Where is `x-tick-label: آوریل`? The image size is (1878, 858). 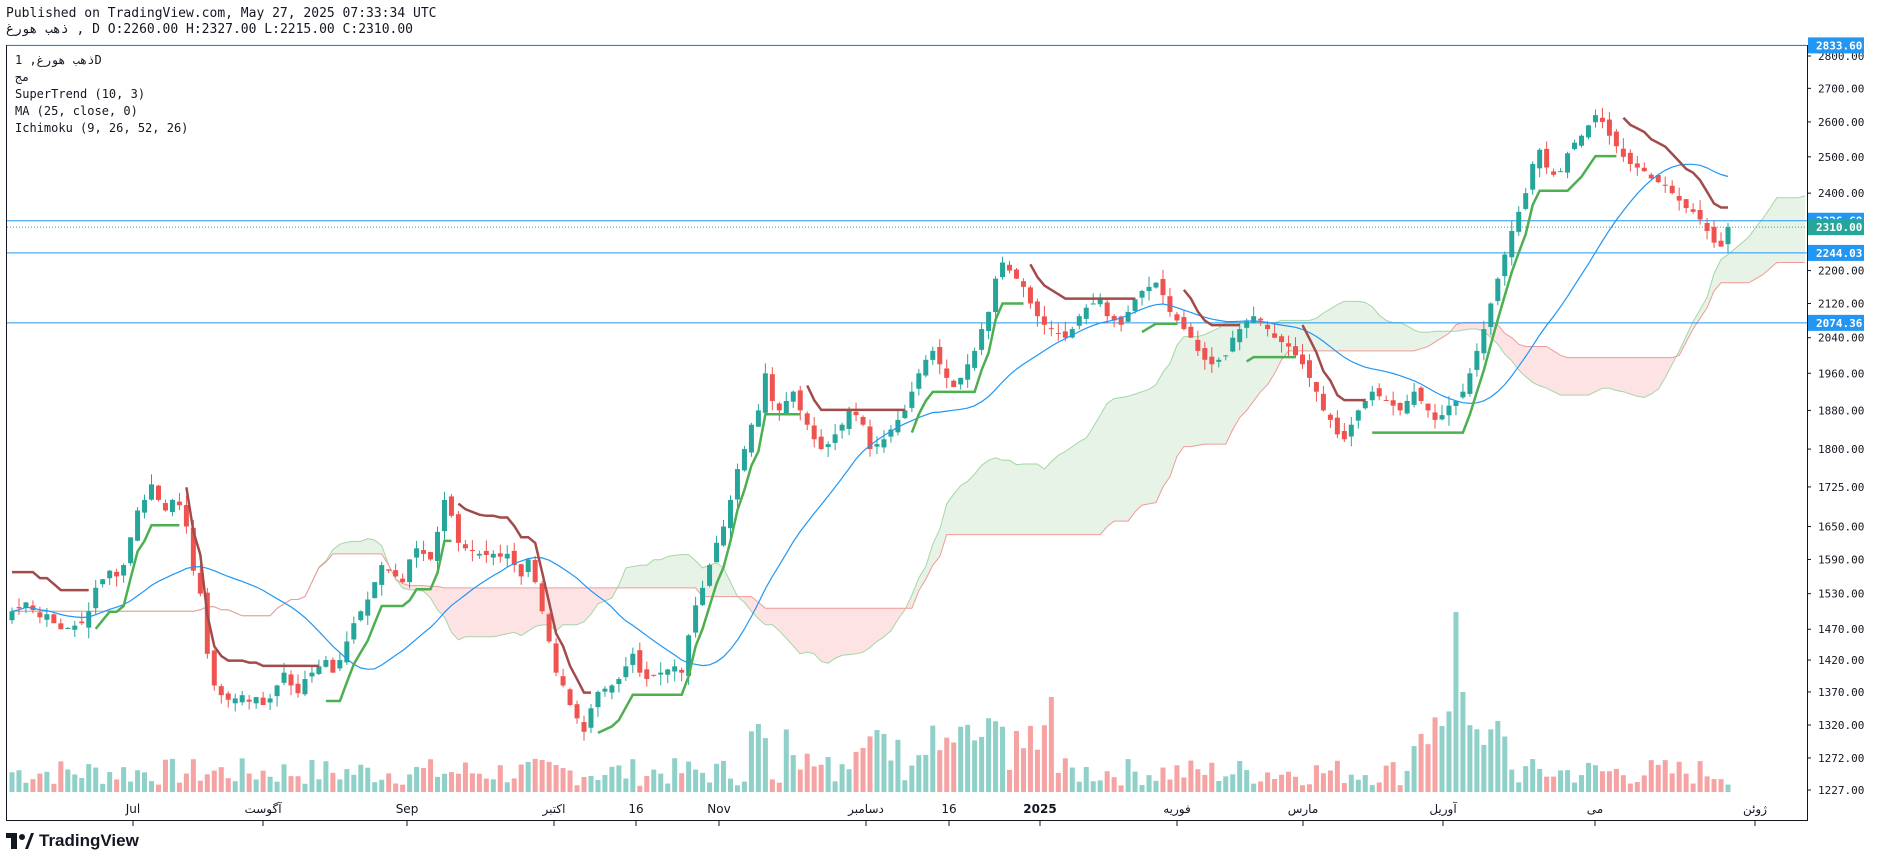
x-tick-label: آوریل is located at coordinates (1443, 809).